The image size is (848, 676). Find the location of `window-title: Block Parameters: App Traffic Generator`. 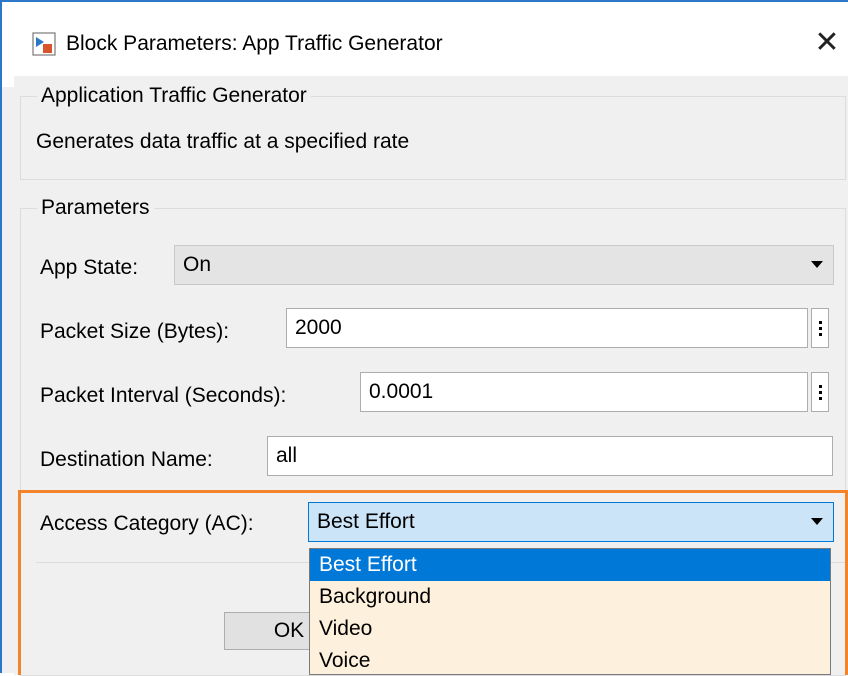

window-title: Block Parameters: App Traffic Generator is located at coordinates (254, 43).